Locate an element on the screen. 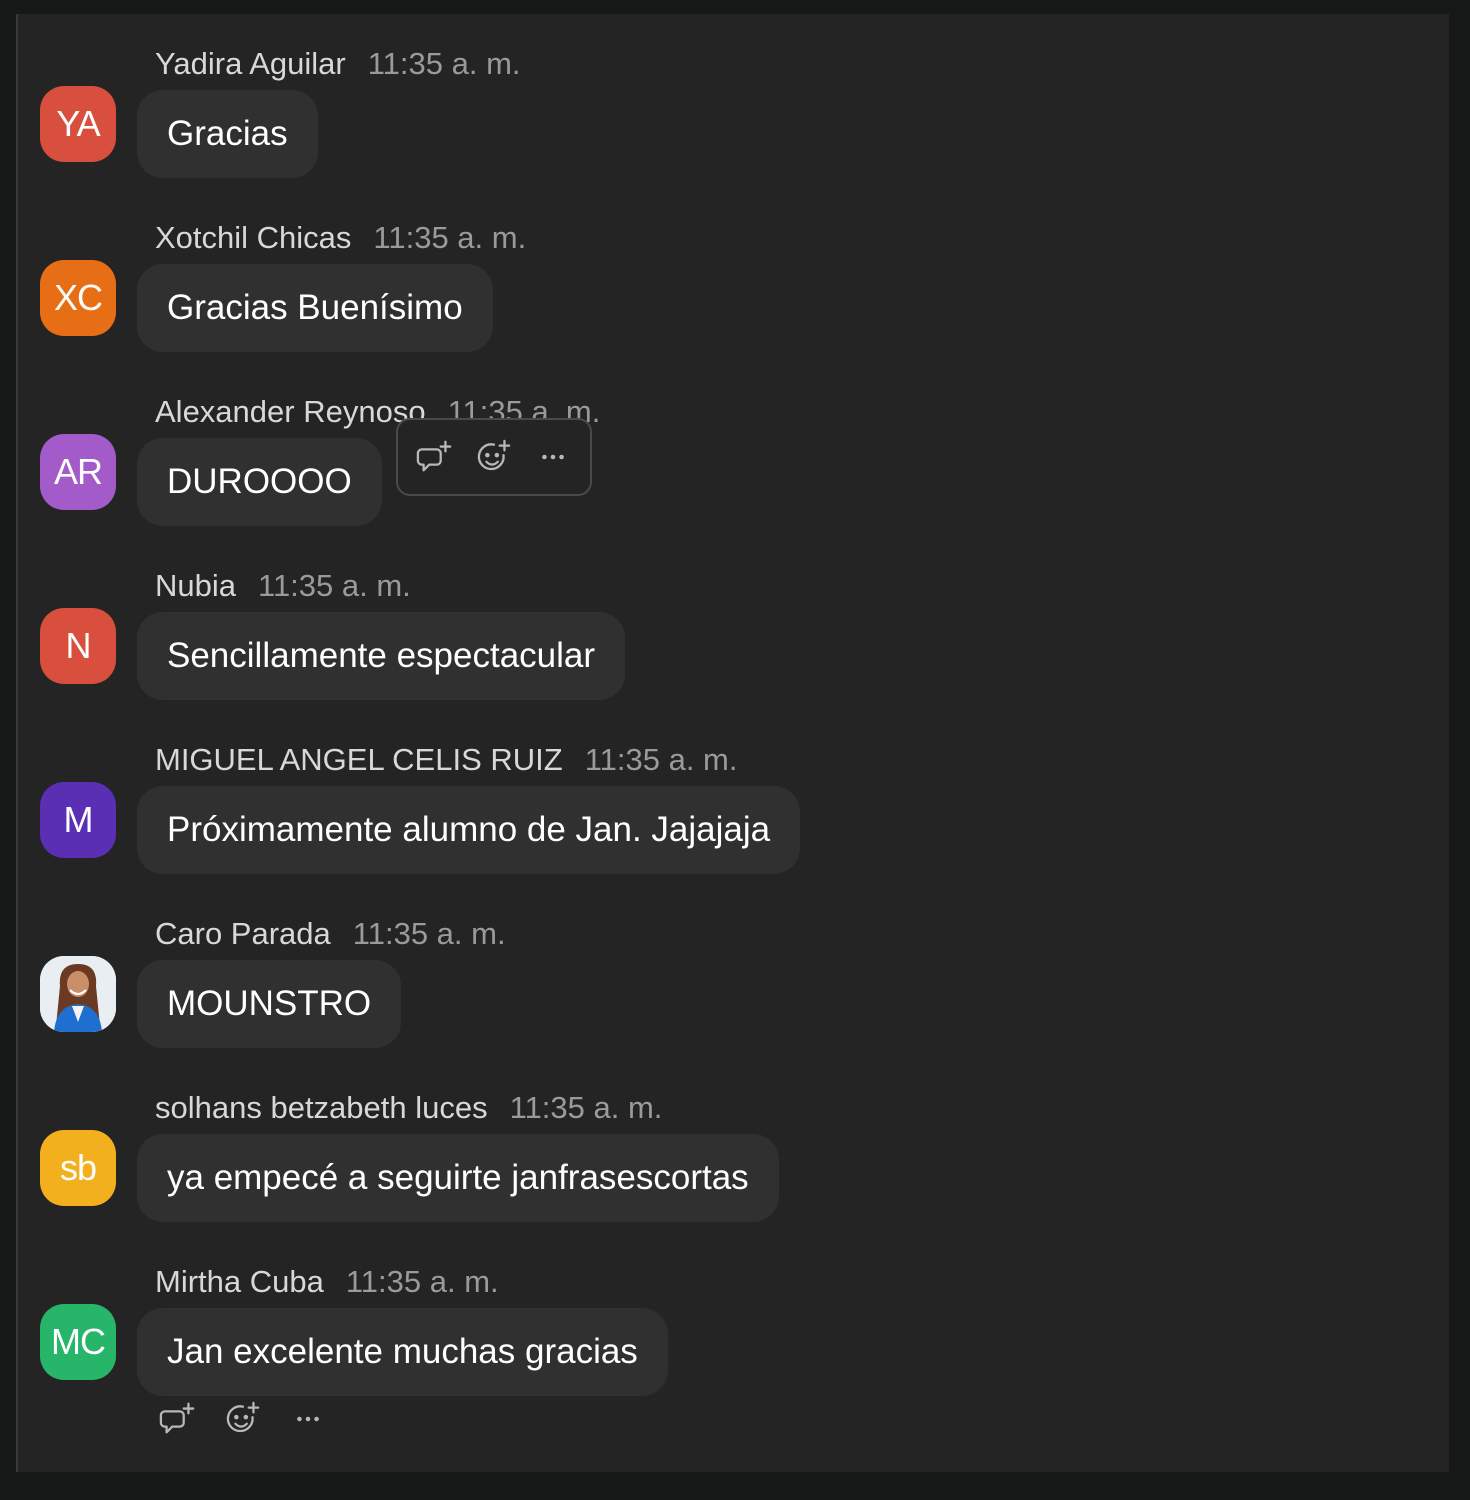 The width and height of the screenshot is (1470, 1500). sender-name: Yadira Aguilar is located at coordinates (250, 63).